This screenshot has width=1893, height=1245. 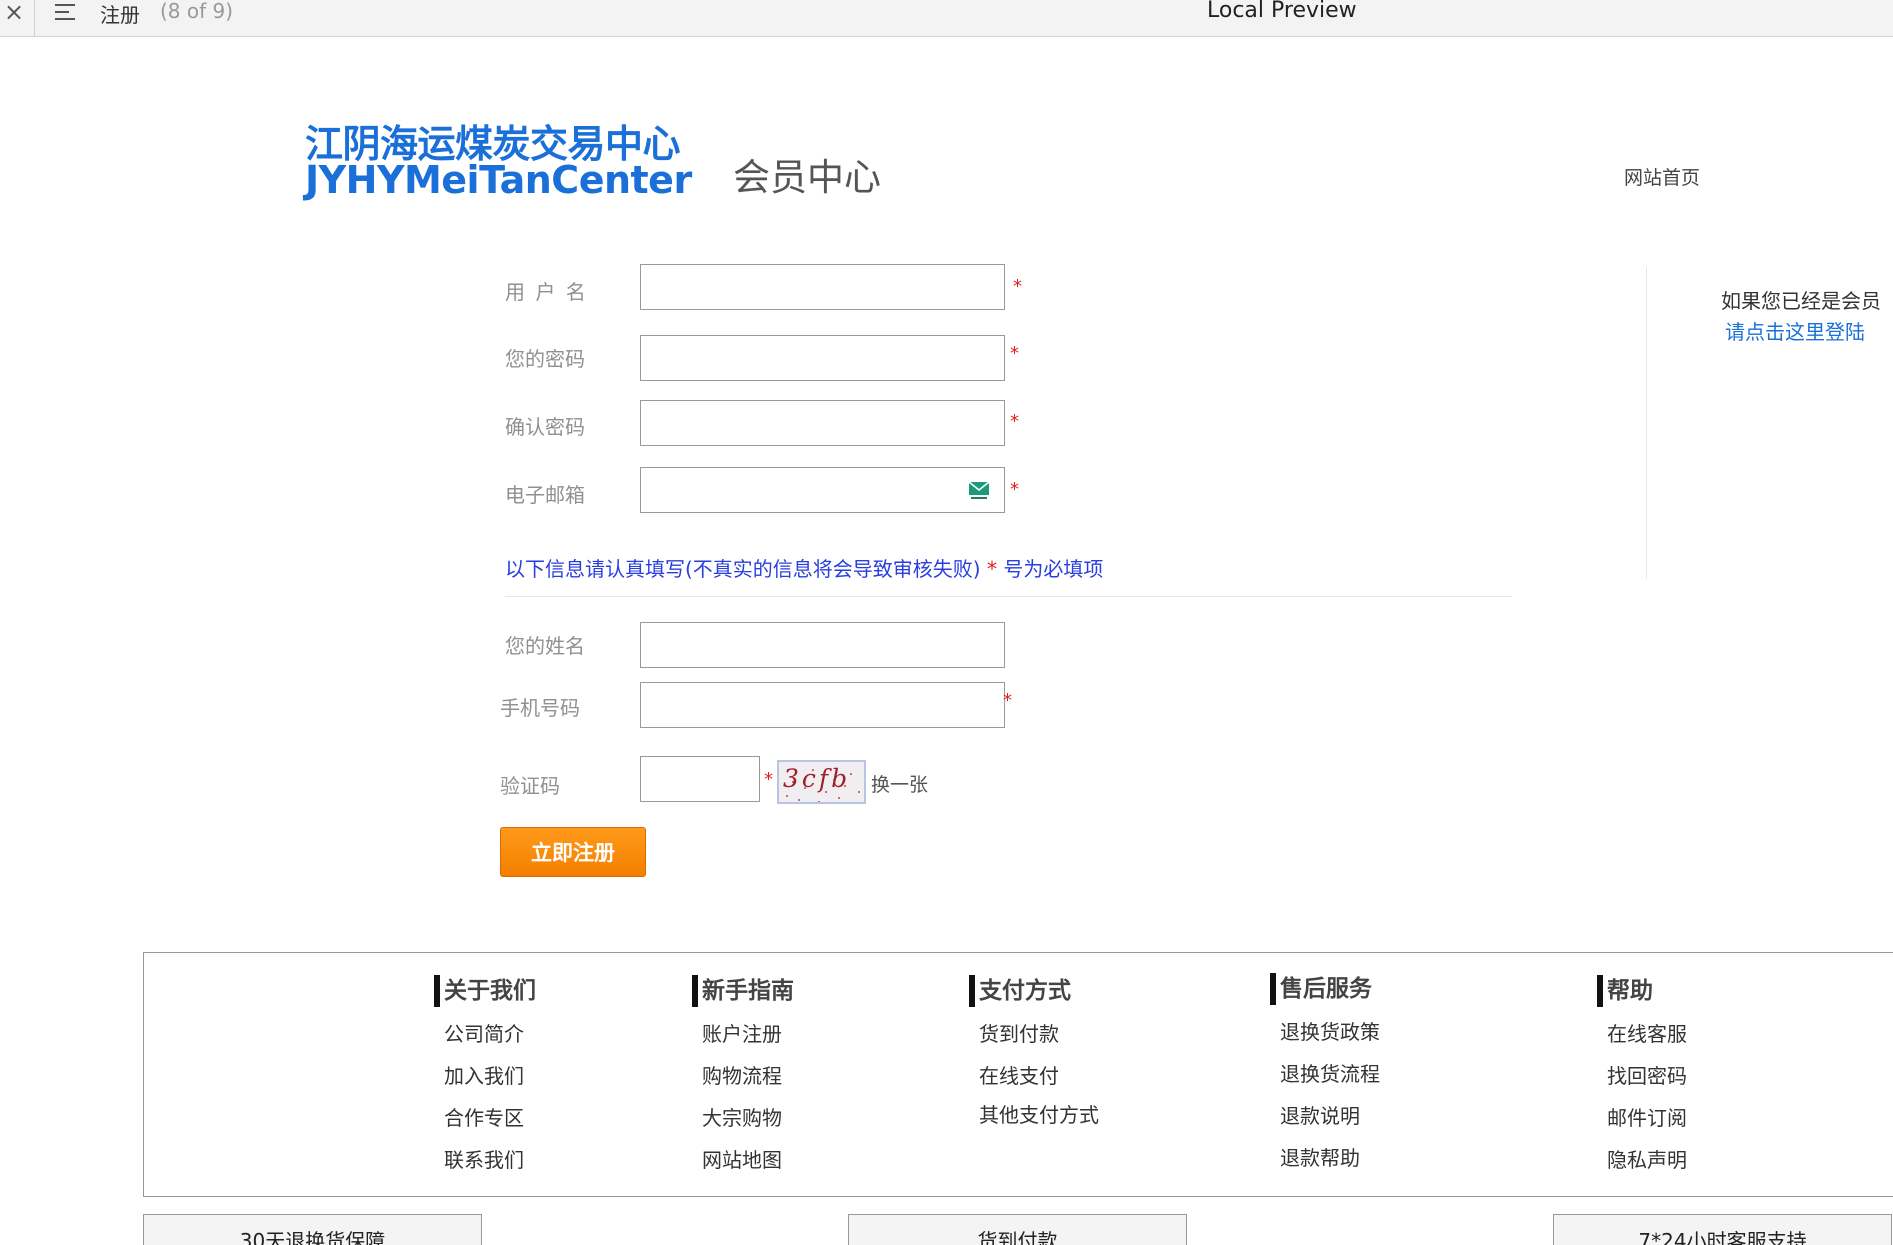 I want to click on footer-link: 联系我们, so click(x=490, y=1160).